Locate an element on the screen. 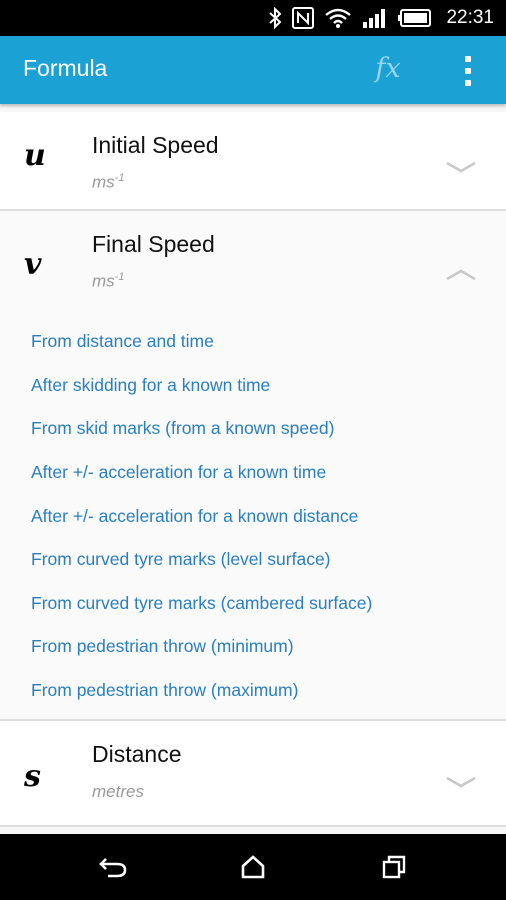 The height and width of the screenshot is (900, 506). back-icon is located at coordinates (113, 868).